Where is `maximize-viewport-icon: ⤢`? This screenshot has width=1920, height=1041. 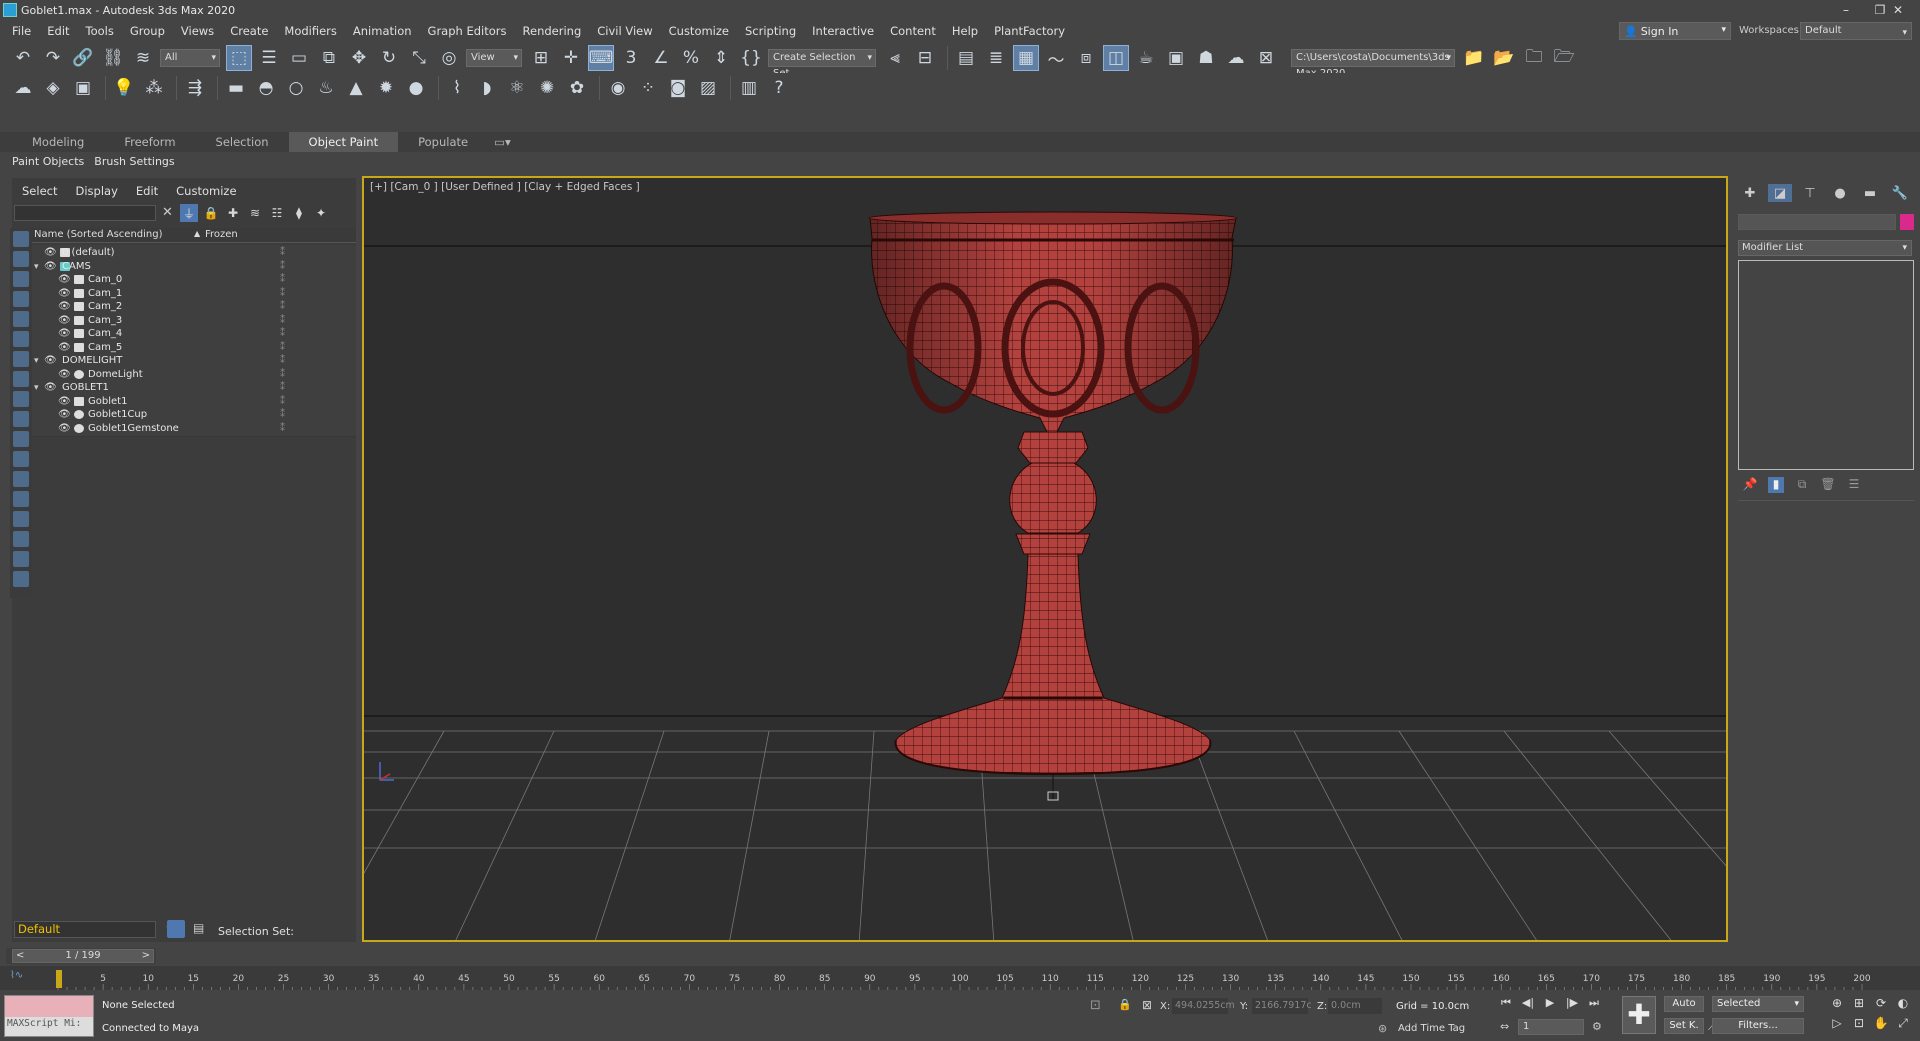 maximize-viewport-icon: ⤢ is located at coordinates (1903, 1026).